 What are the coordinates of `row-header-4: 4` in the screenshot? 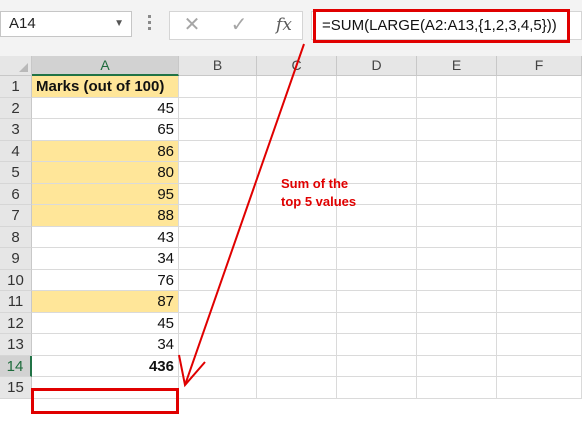 It's located at (16, 151).